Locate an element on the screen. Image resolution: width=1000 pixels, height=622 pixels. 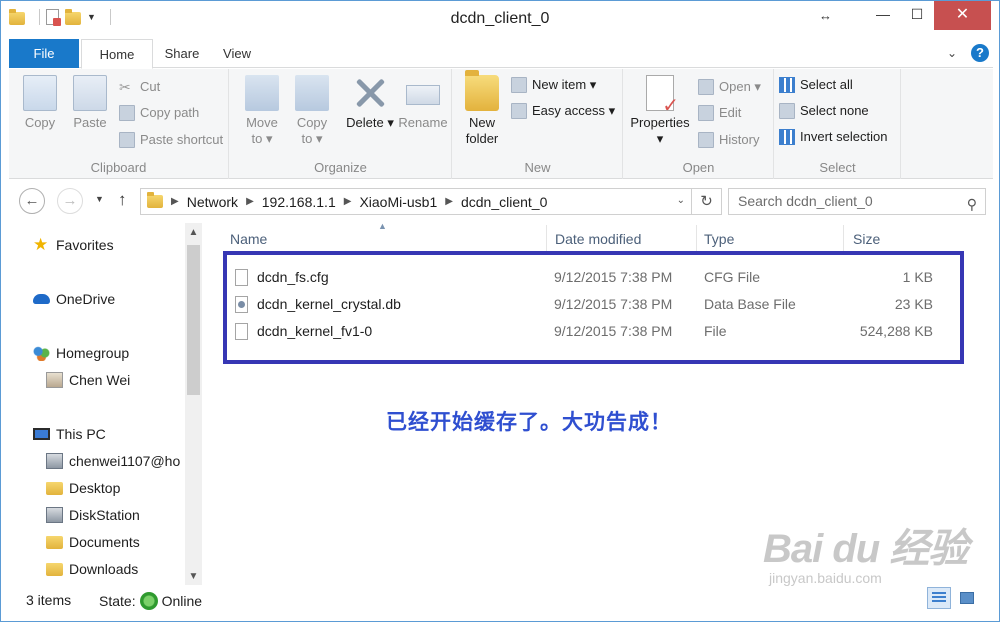
new-item-button: New item ▾ is located at coordinates (553, 85).